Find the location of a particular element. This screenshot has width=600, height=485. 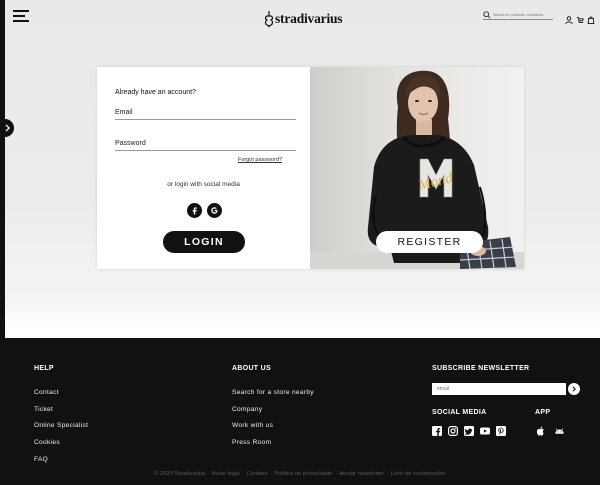

social-media-title: SOCIAL MEDIA is located at coordinates (459, 412).